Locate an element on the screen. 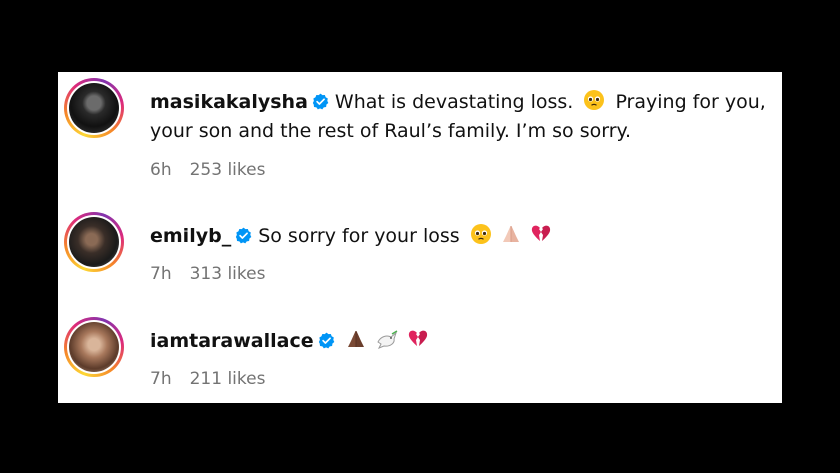 Image resolution: width=840 pixels, height=473 pixels. comment-username: iamtarawallace is located at coordinates (232, 341).